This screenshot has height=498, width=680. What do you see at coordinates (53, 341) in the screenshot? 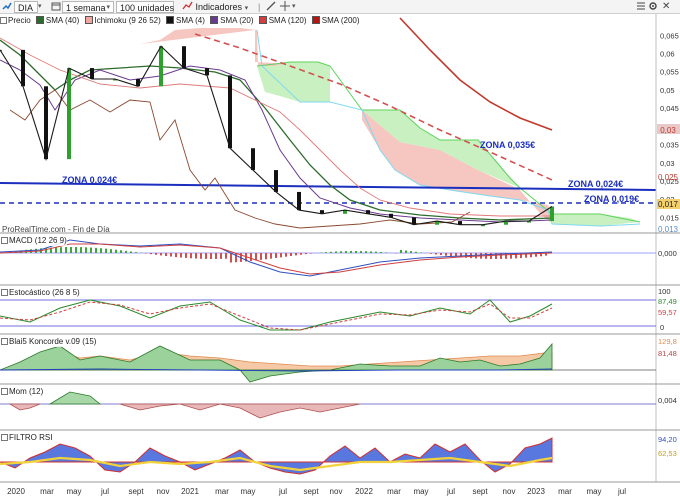
I see `panel-title: Blai5 Koncorde v.09 (15)` at bounding box center [53, 341].